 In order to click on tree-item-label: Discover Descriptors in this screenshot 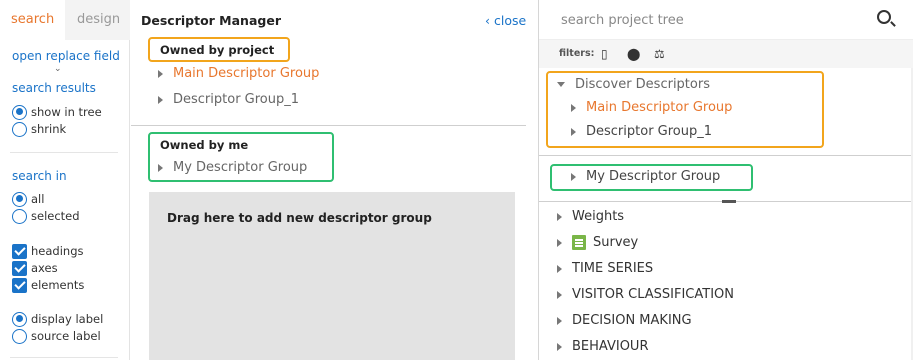, I will do `click(642, 84)`.